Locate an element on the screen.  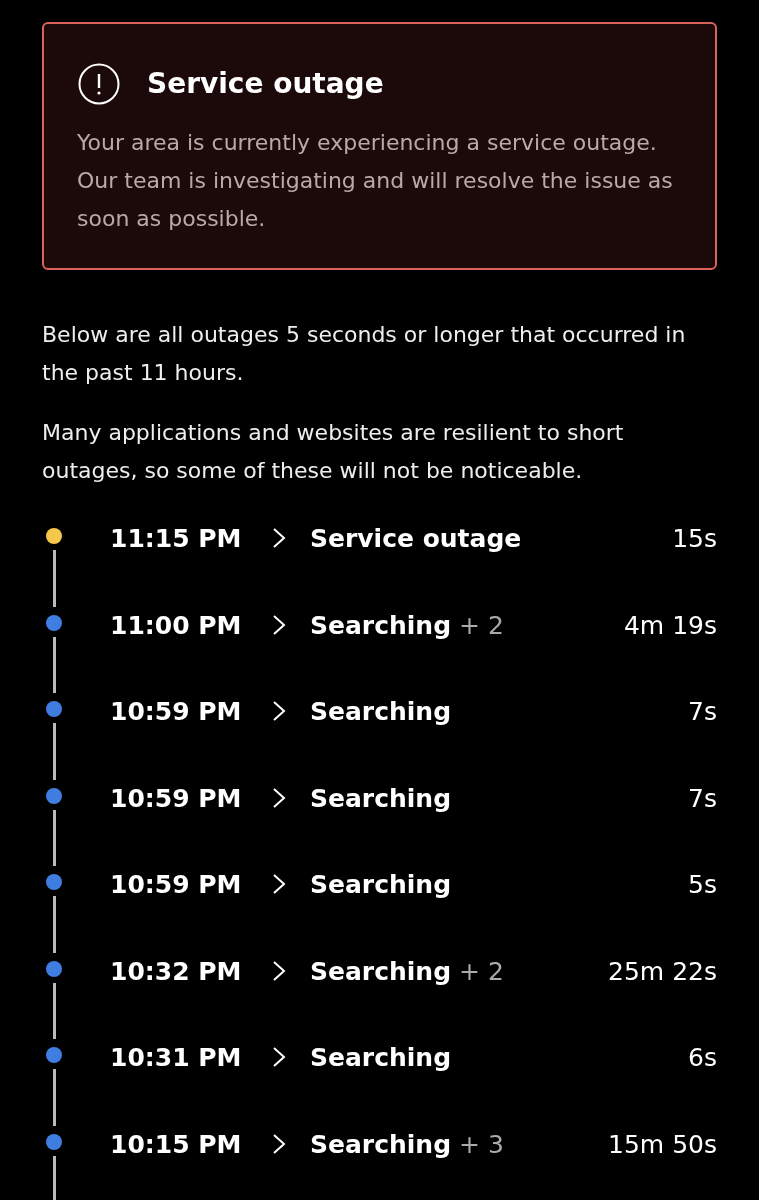
outage-row: 11:00 PM Searching + 2 4m 19s is located at coordinates (413, 626).